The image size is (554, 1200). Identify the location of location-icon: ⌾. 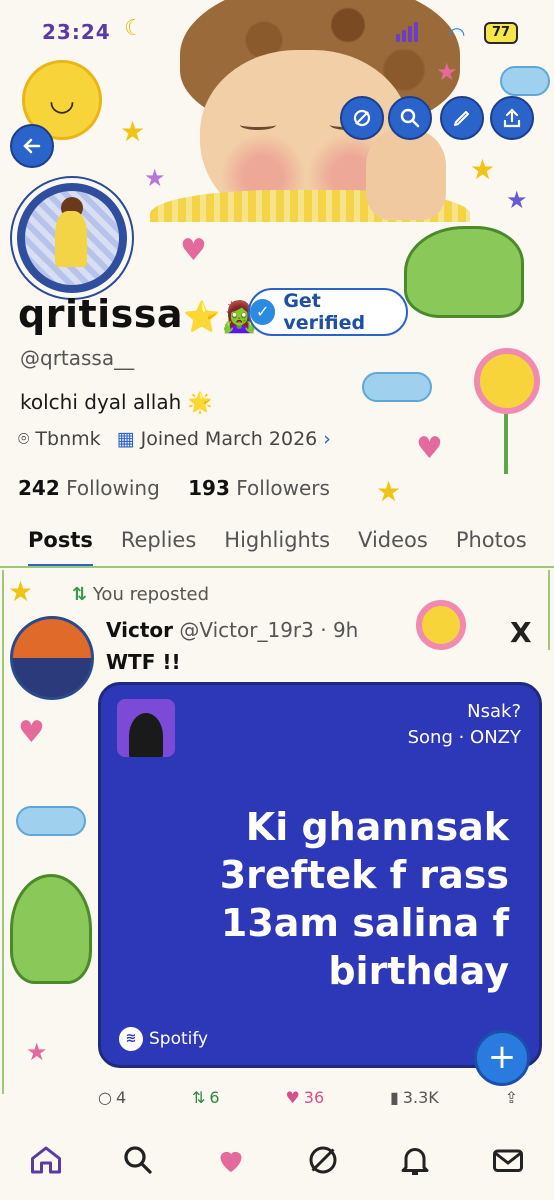
(24, 439).